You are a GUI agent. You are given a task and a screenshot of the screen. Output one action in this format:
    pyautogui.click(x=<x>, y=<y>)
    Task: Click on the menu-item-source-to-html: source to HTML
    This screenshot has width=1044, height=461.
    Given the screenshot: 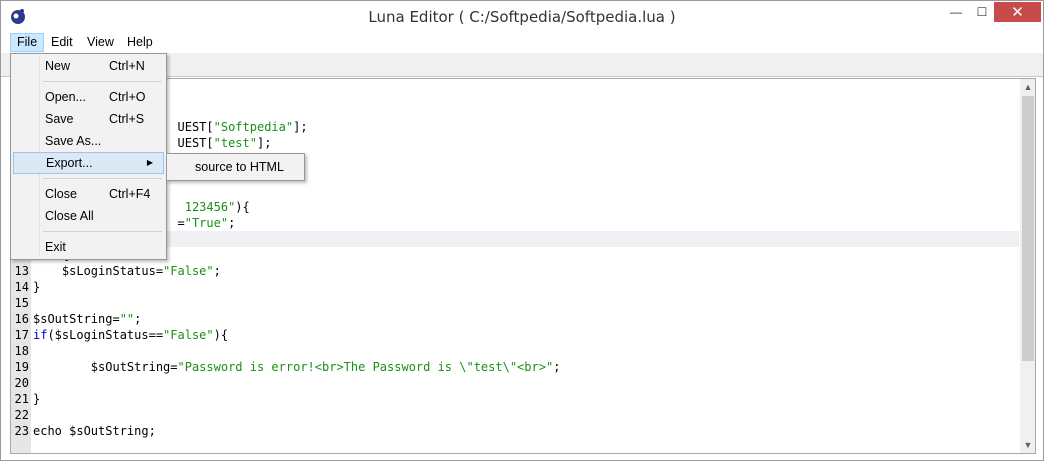 What is the action you would take?
    pyautogui.click(x=235, y=167)
    